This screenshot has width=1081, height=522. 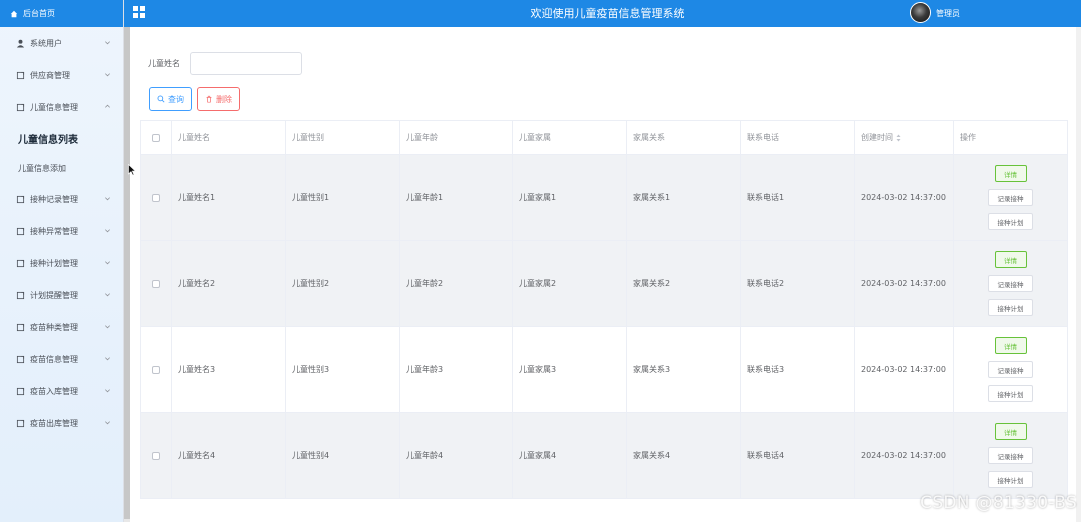 I want to click on main-scrollbar, so click(x=1078, y=274).